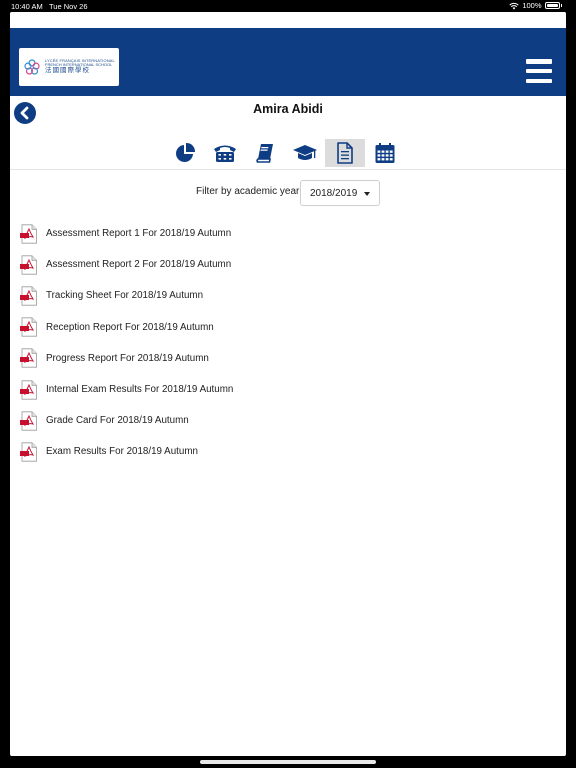  Describe the element at coordinates (139, 234) in the screenshot. I see `report-label: Assessment Report 1 For 2018/19 Autumn` at that location.